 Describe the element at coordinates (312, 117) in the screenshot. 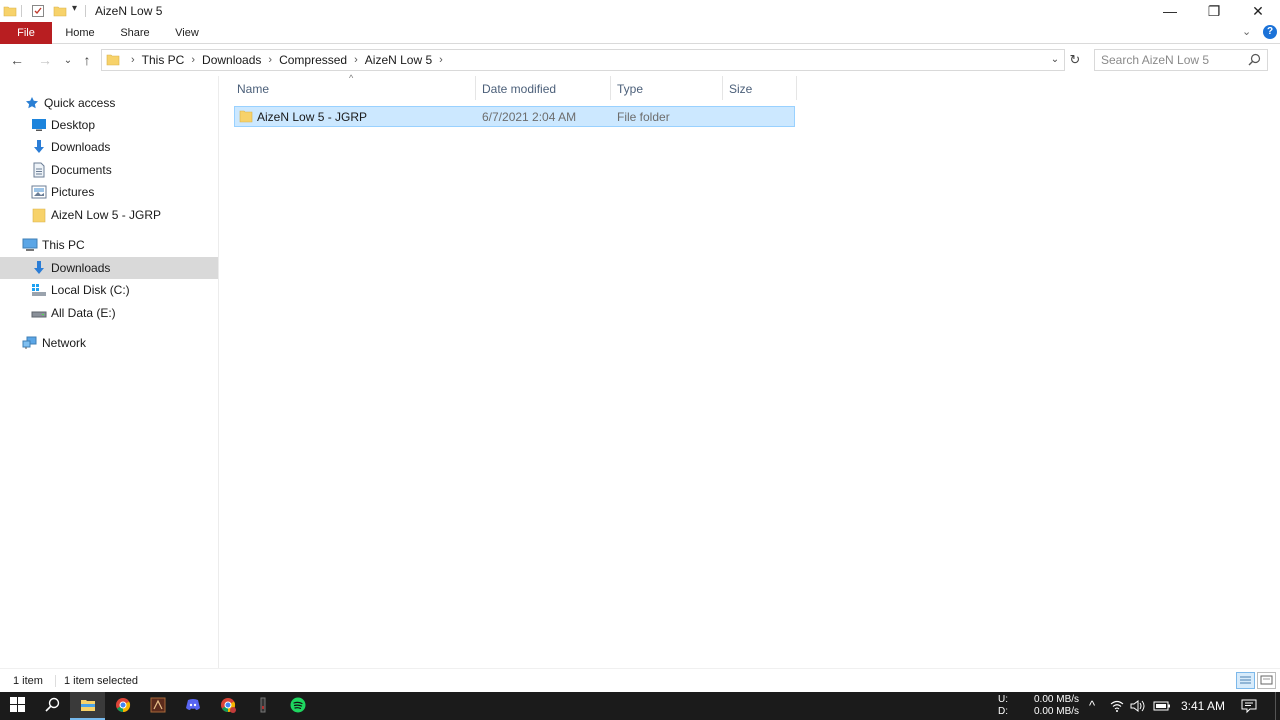

I see `file-name: AizeN Low 5 - JGRP` at that location.